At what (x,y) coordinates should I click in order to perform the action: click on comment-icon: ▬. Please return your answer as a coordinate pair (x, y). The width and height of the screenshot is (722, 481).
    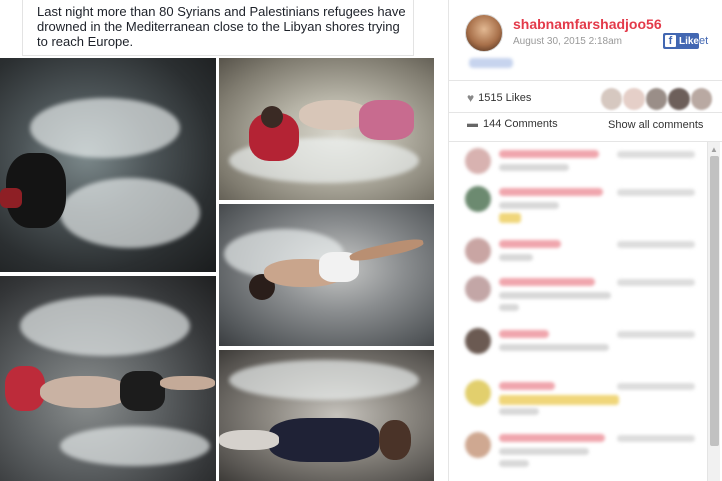
    Looking at the image, I should click on (472, 124).